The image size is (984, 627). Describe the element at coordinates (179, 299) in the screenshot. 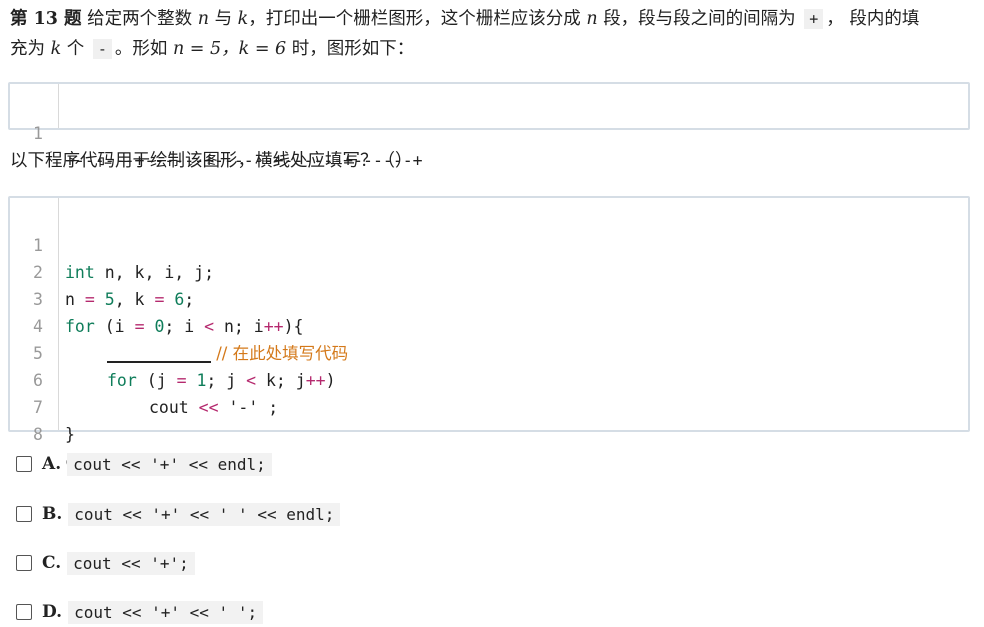

I see `number: 6` at that location.